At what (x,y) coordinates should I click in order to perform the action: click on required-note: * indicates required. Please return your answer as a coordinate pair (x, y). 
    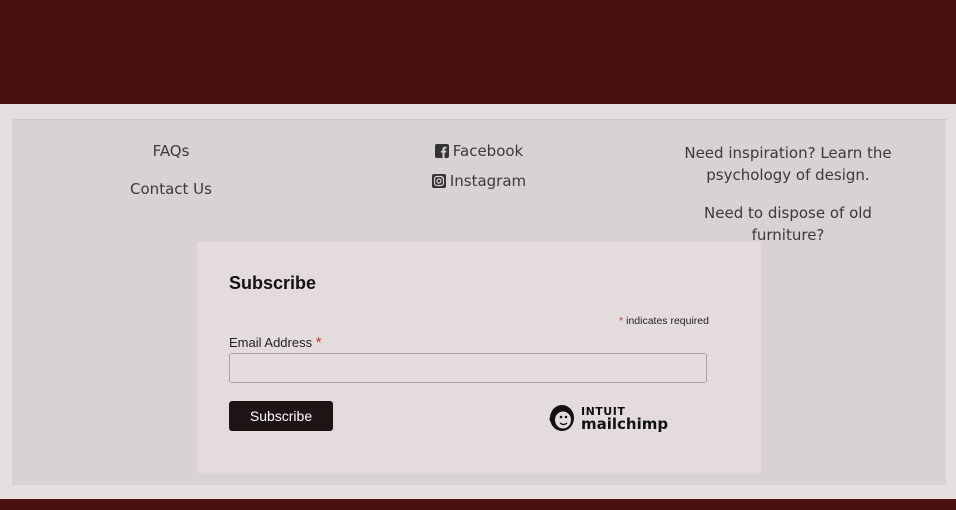
    Looking at the image, I should click on (664, 321).